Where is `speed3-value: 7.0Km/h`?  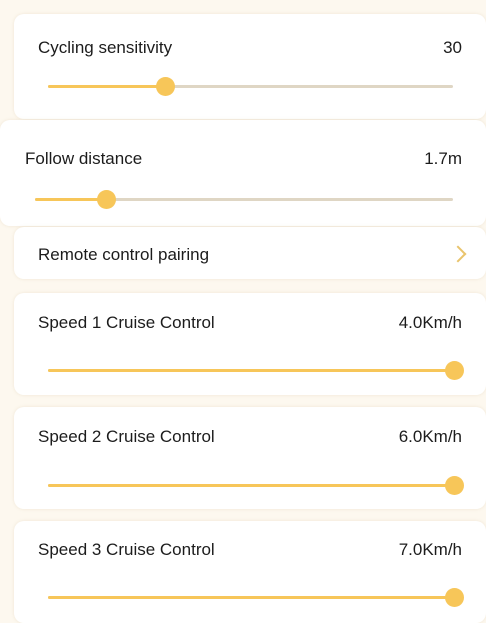 speed3-value: 7.0Km/h is located at coordinates (430, 549).